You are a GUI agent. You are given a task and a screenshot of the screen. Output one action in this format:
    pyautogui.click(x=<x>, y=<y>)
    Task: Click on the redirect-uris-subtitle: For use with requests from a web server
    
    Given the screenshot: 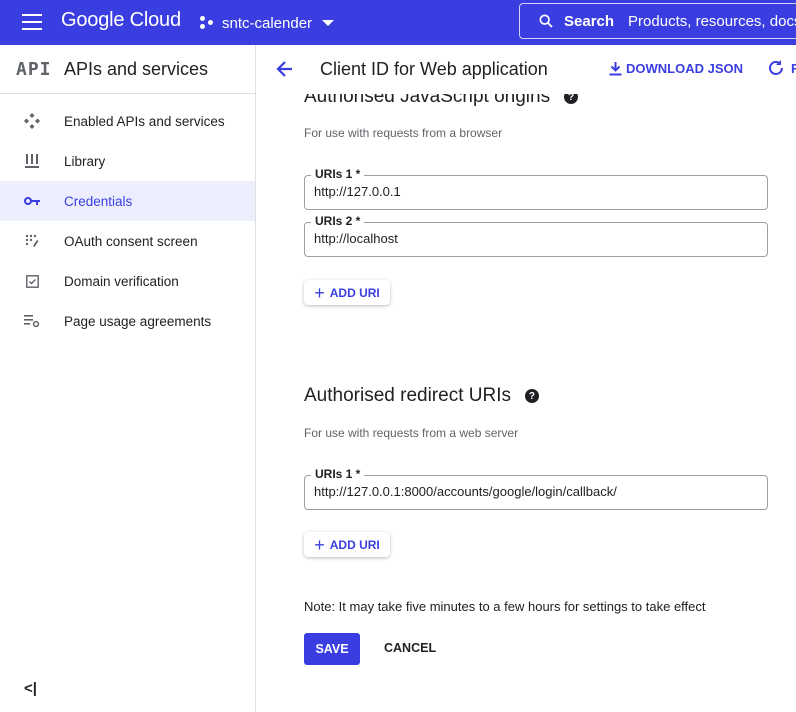 What is the action you would take?
    pyautogui.click(x=411, y=433)
    